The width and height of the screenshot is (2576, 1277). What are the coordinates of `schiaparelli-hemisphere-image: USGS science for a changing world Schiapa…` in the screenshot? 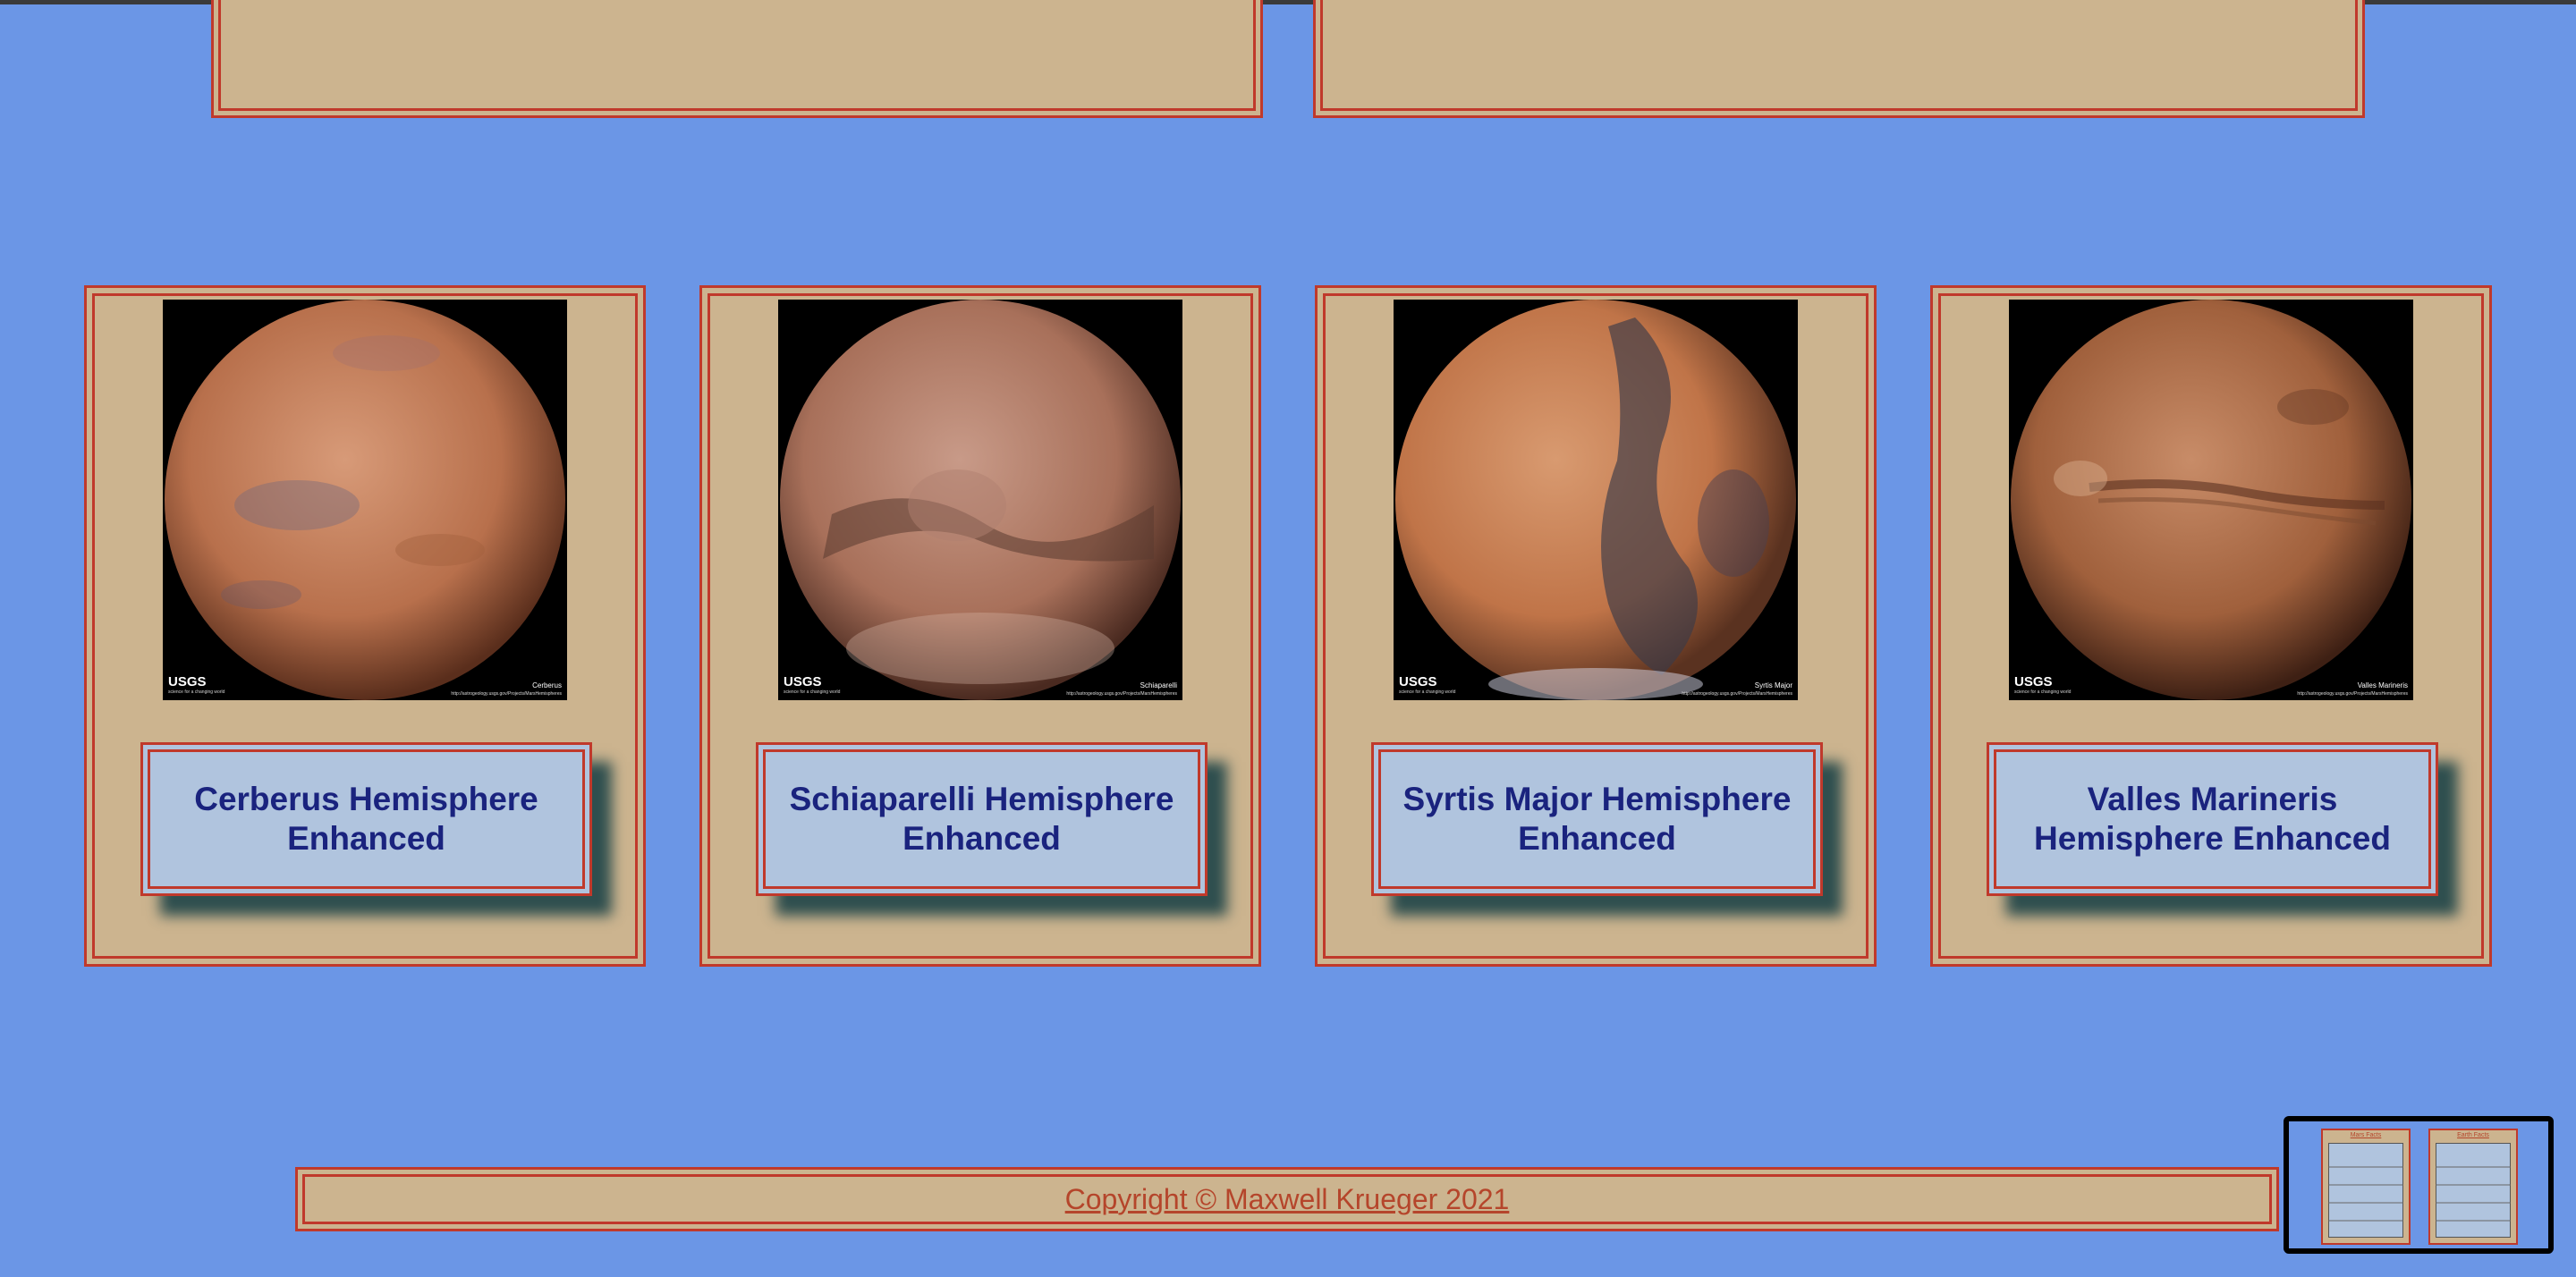 It's located at (980, 500).